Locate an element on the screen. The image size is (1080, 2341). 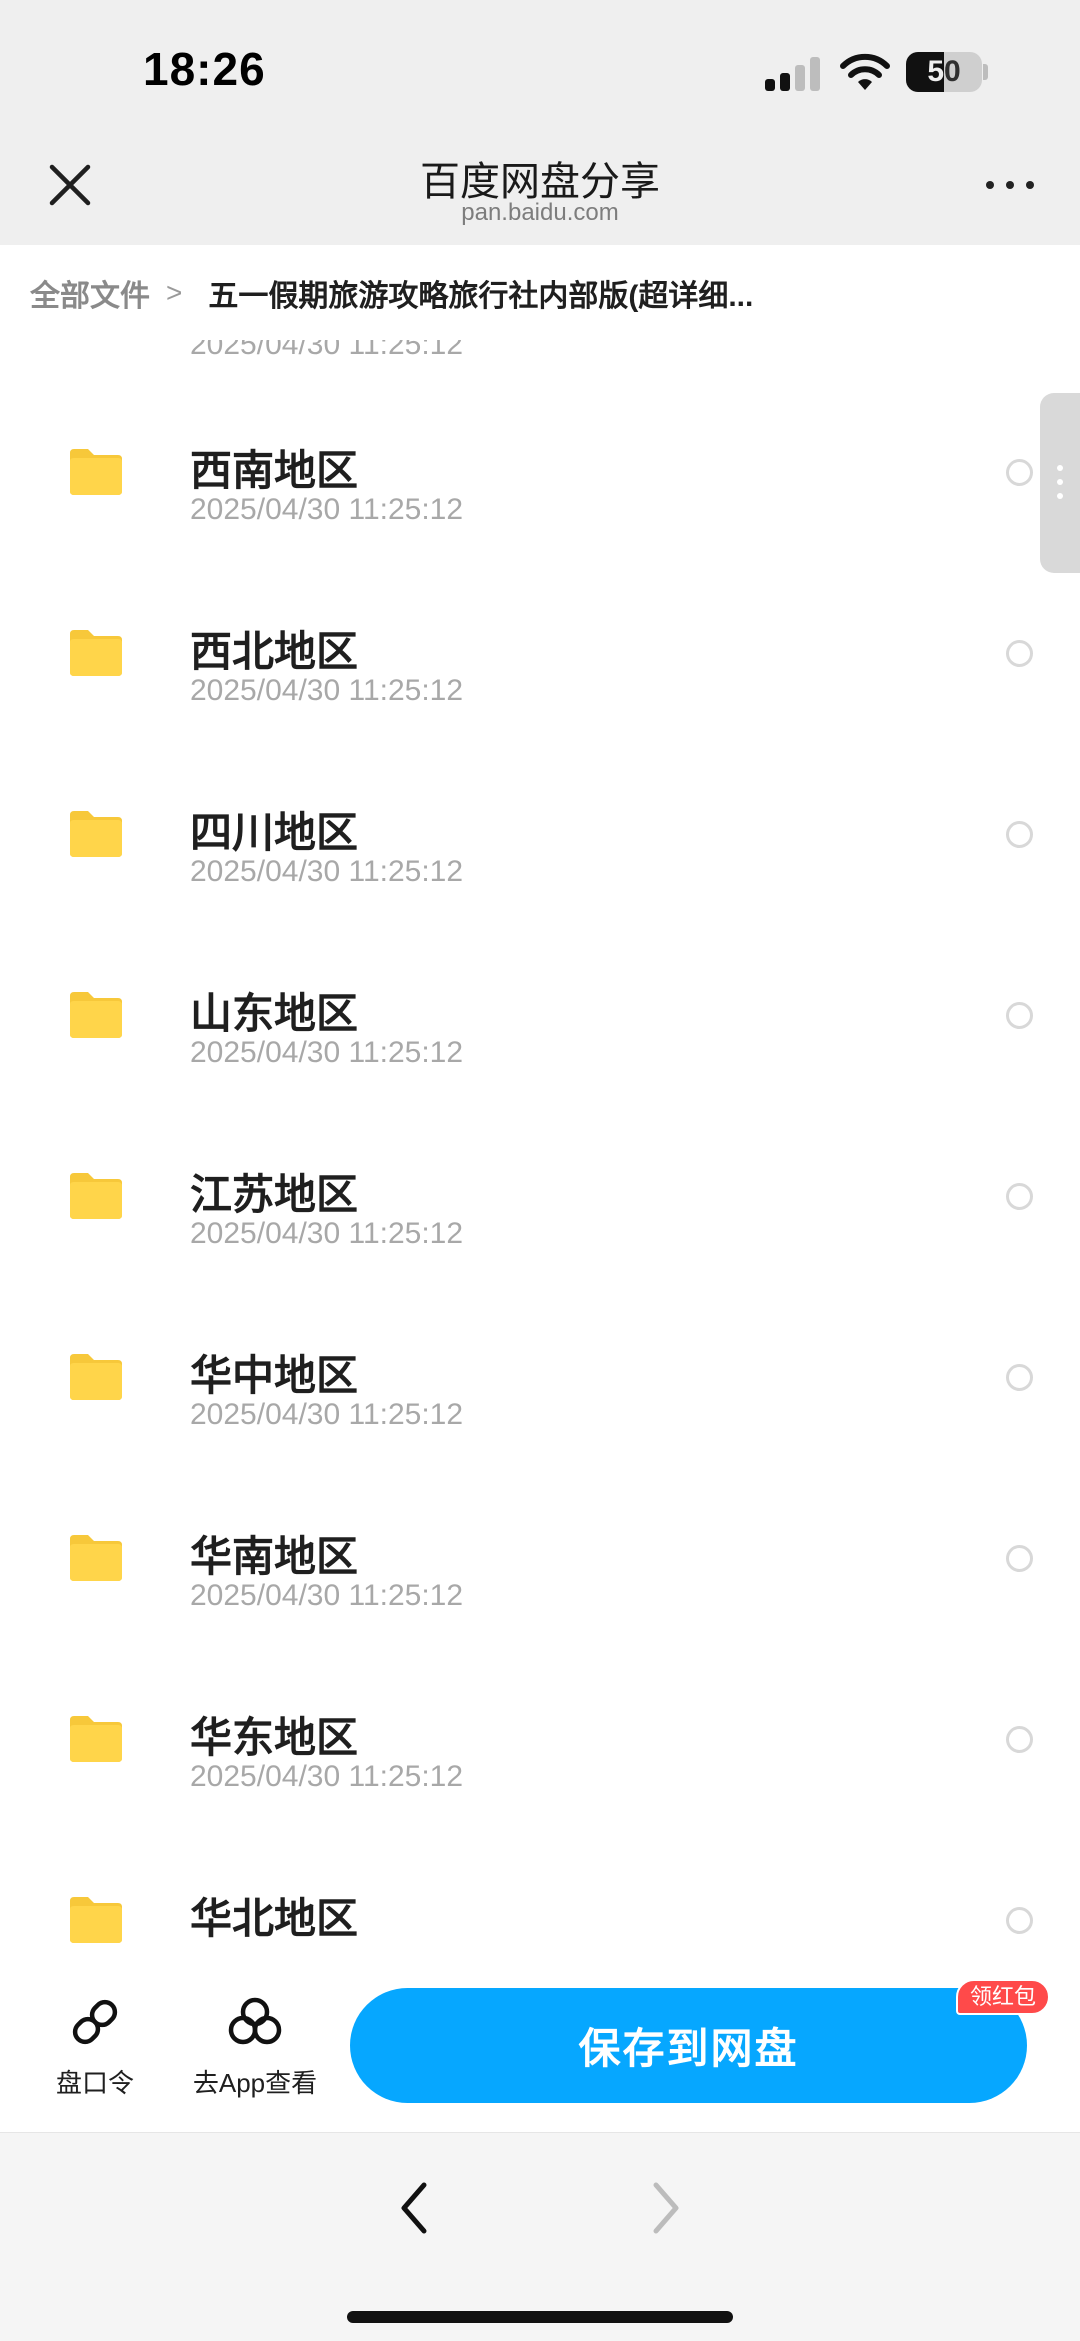
forward-arrow-icon is located at coordinates (667, 2208).